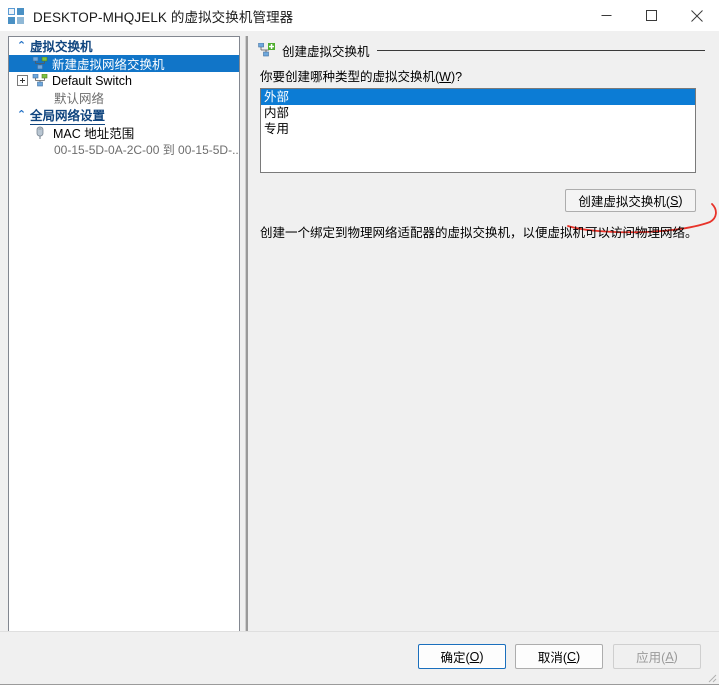 The image size is (719, 685). Describe the element at coordinates (481, 656) in the screenshot. I see `ok-button-text-after: )` at that location.